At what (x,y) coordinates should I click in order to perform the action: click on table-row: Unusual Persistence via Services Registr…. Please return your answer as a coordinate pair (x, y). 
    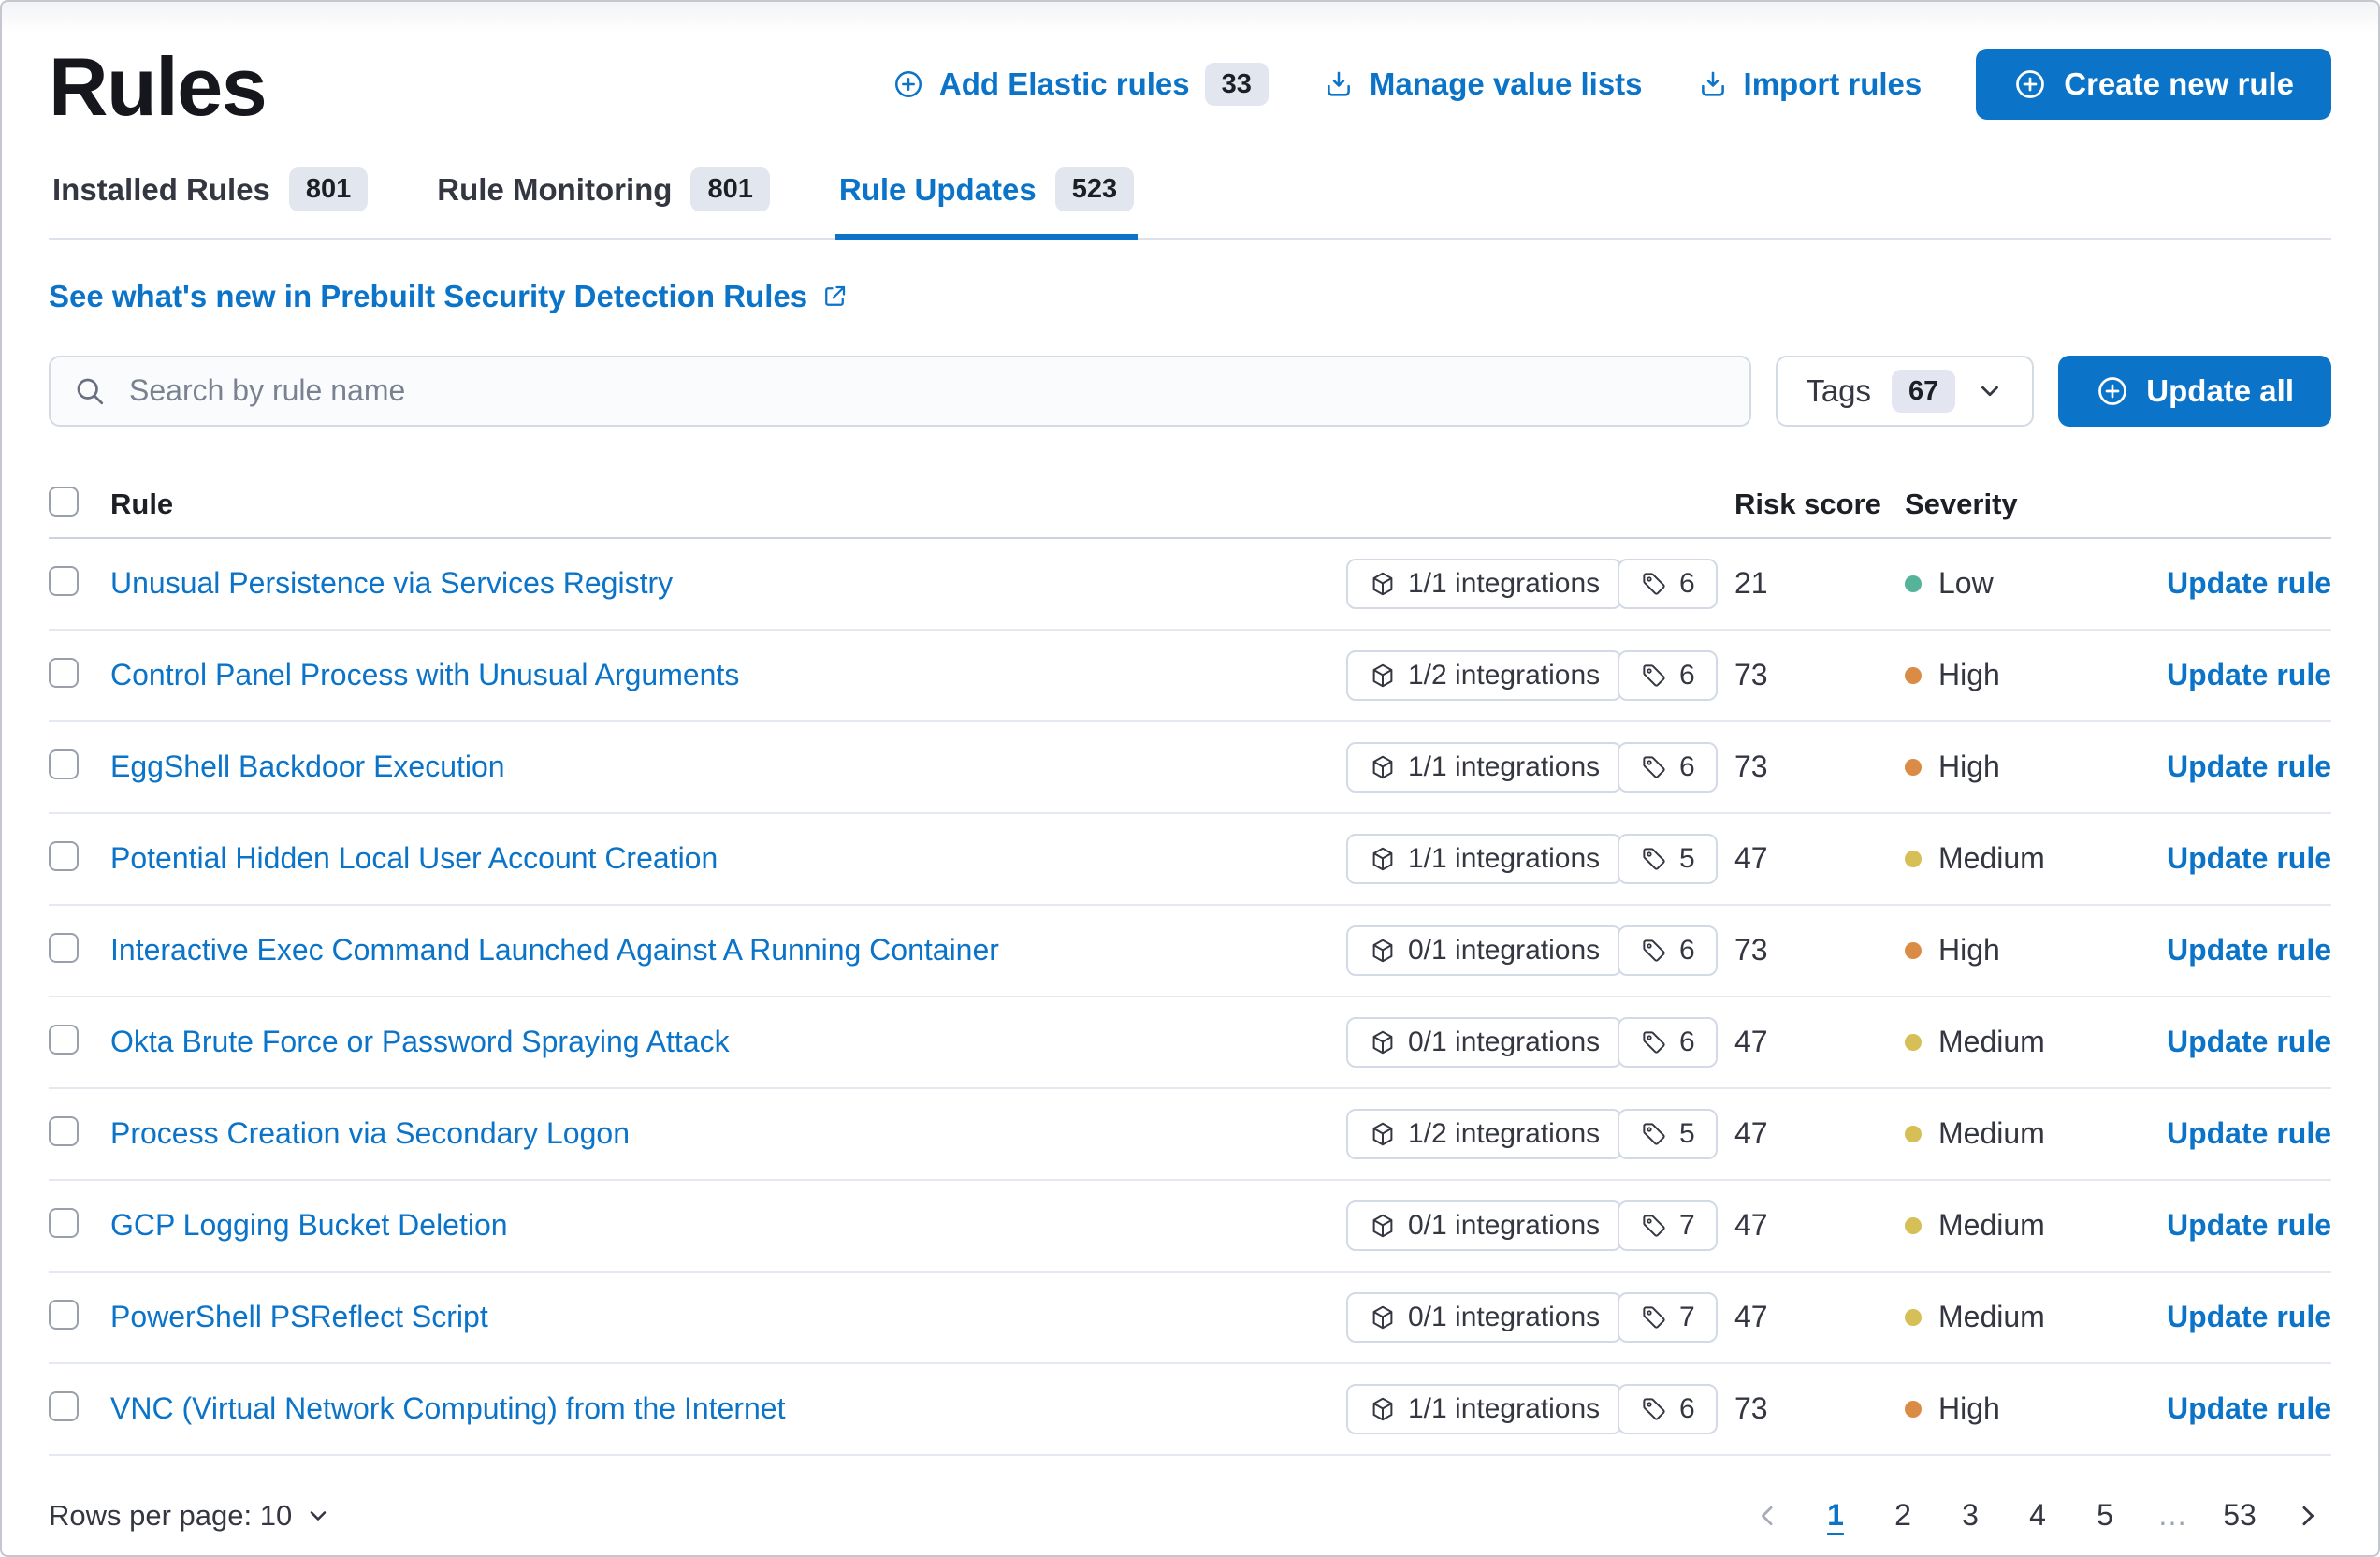
    Looking at the image, I should click on (1190, 585).